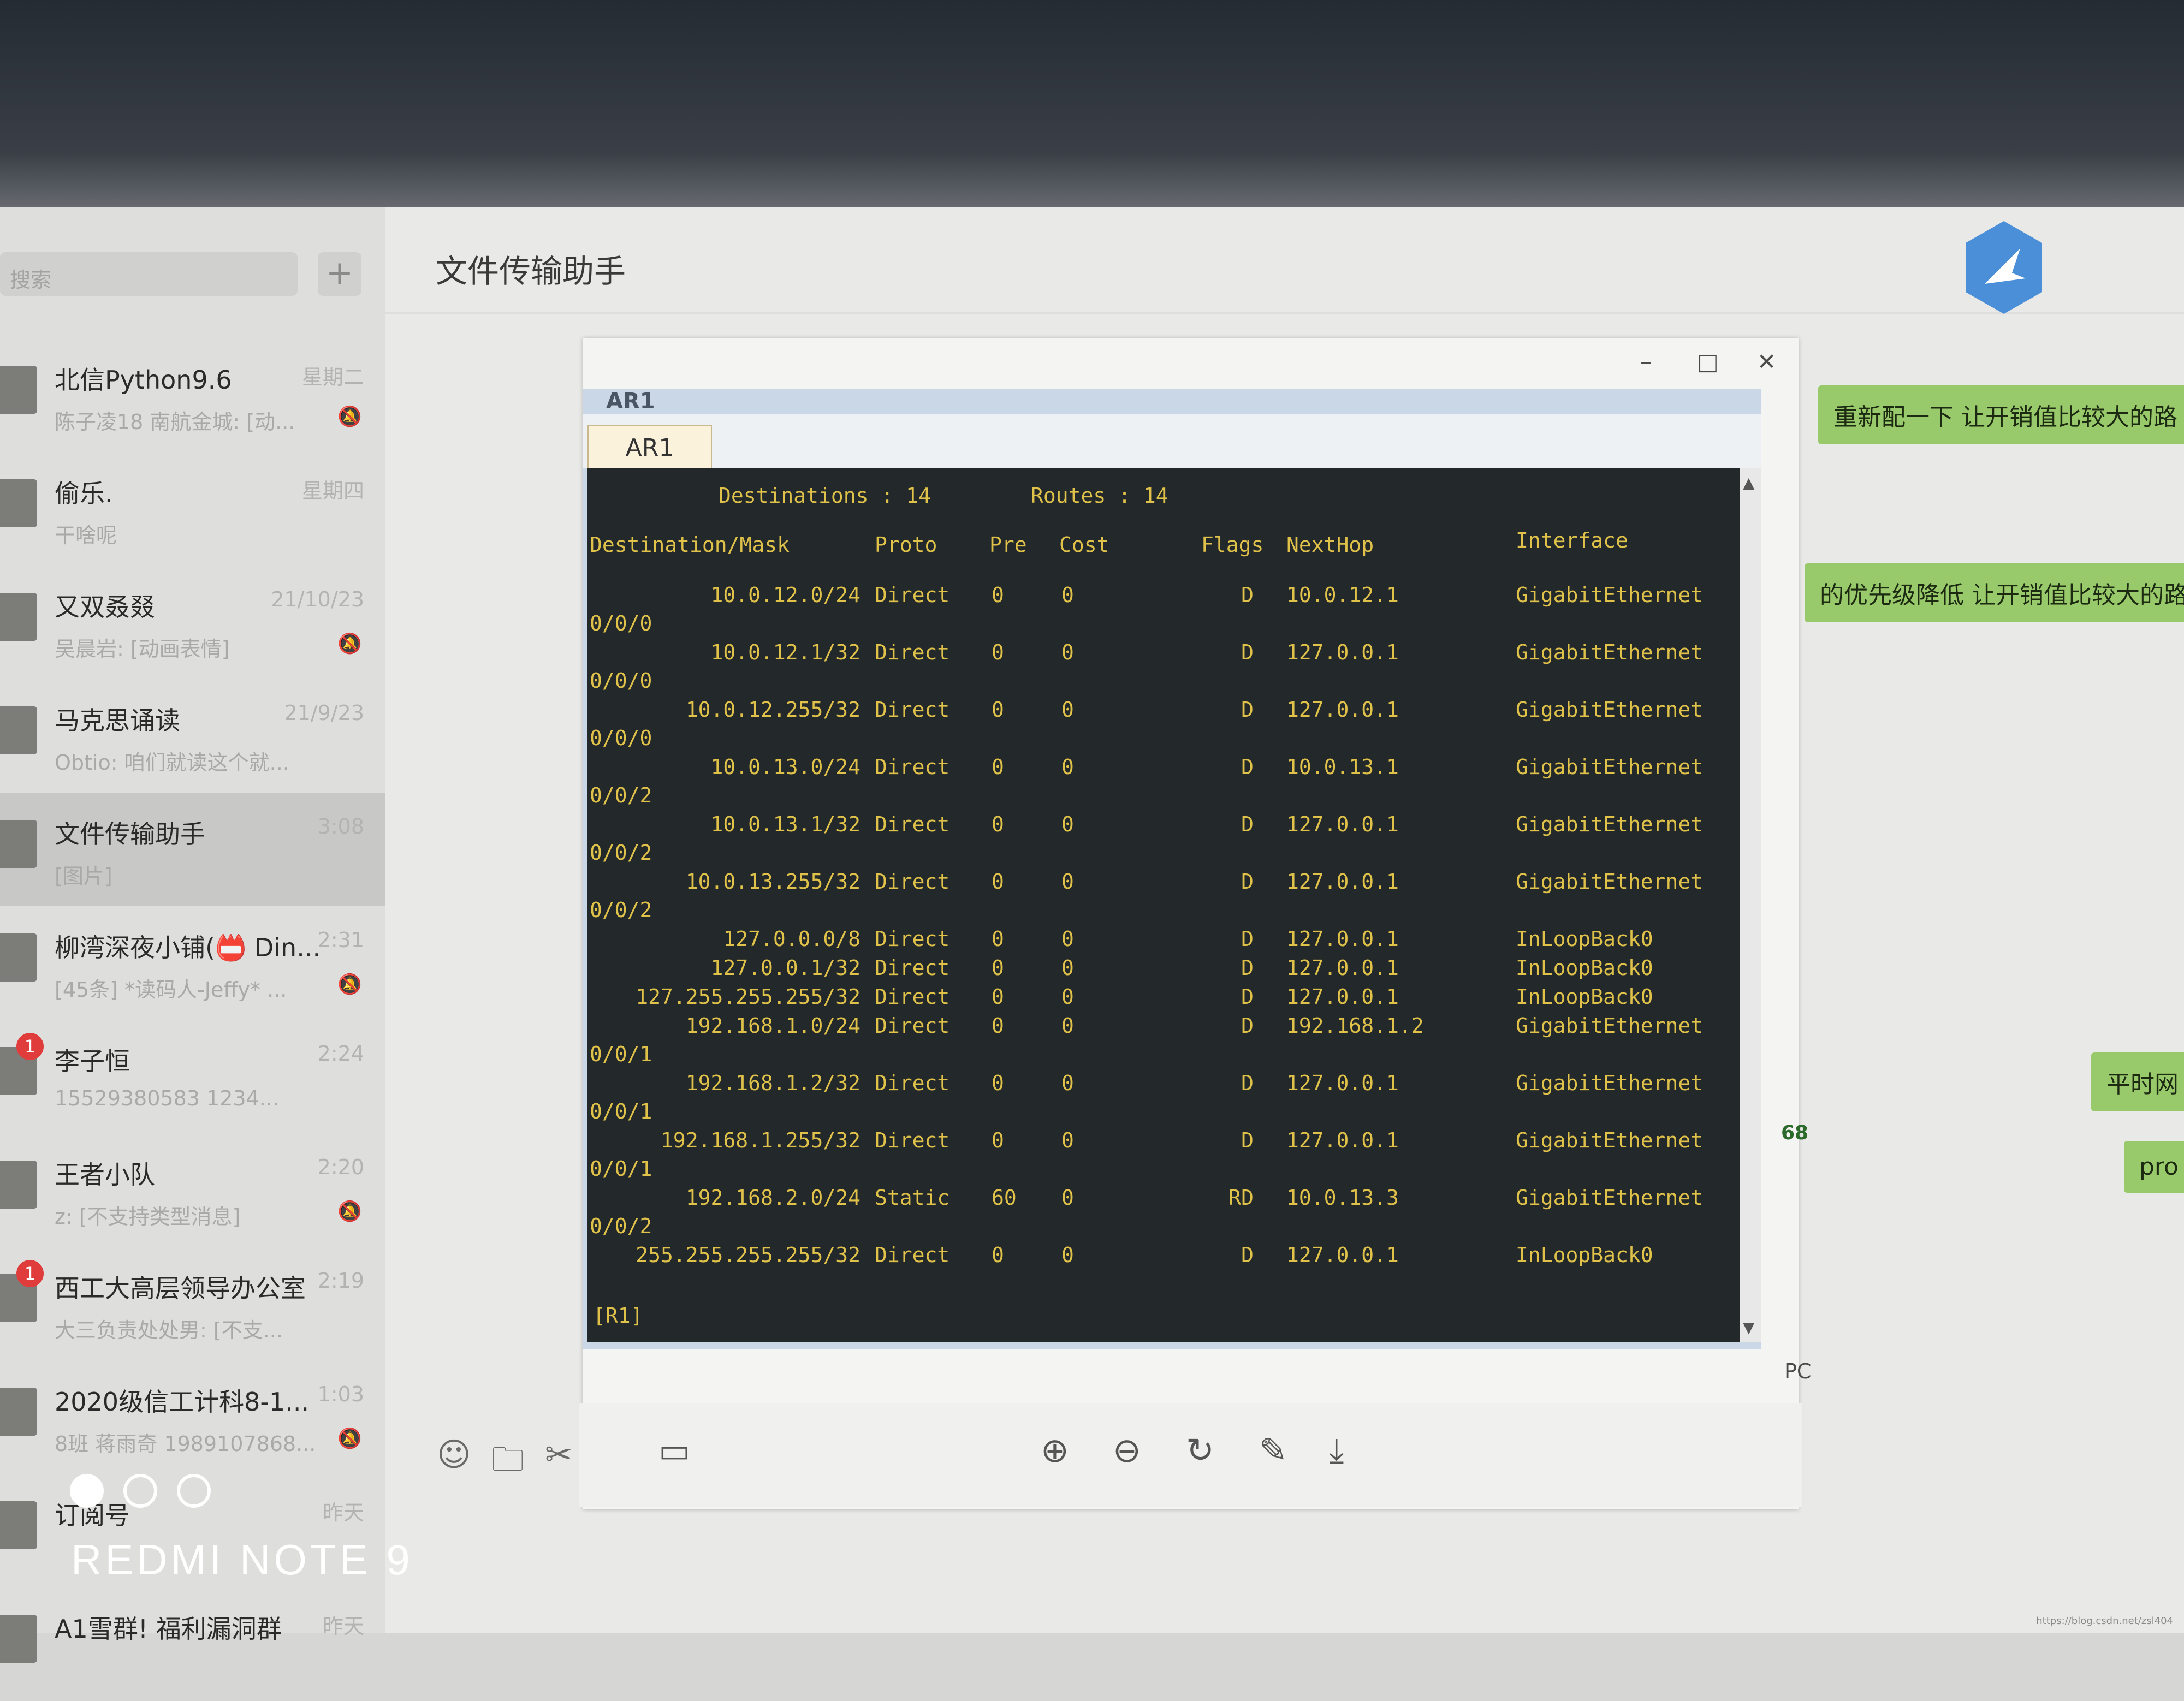 Image resolution: width=2184 pixels, height=1701 pixels. I want to click on close-button: ✕, so click(1766, 361).